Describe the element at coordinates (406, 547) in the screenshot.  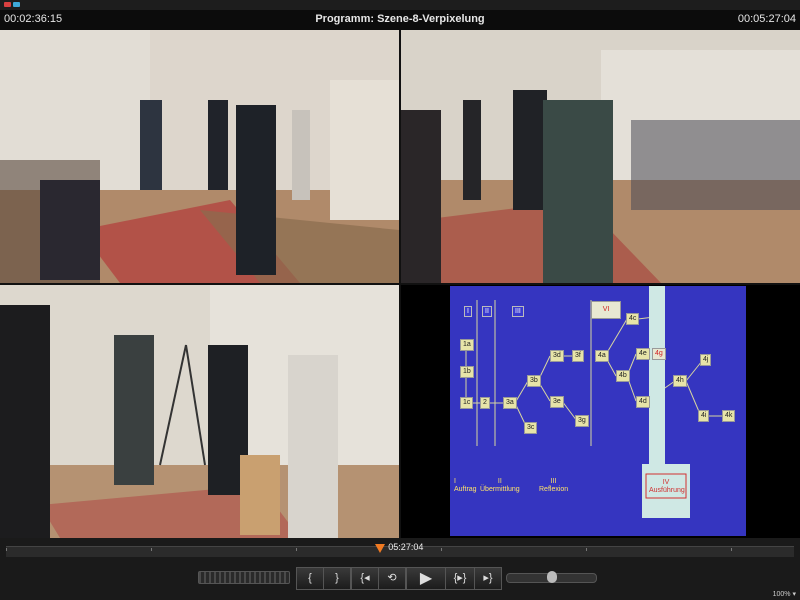
I see `playhead-time: 05:27:04` at that location.